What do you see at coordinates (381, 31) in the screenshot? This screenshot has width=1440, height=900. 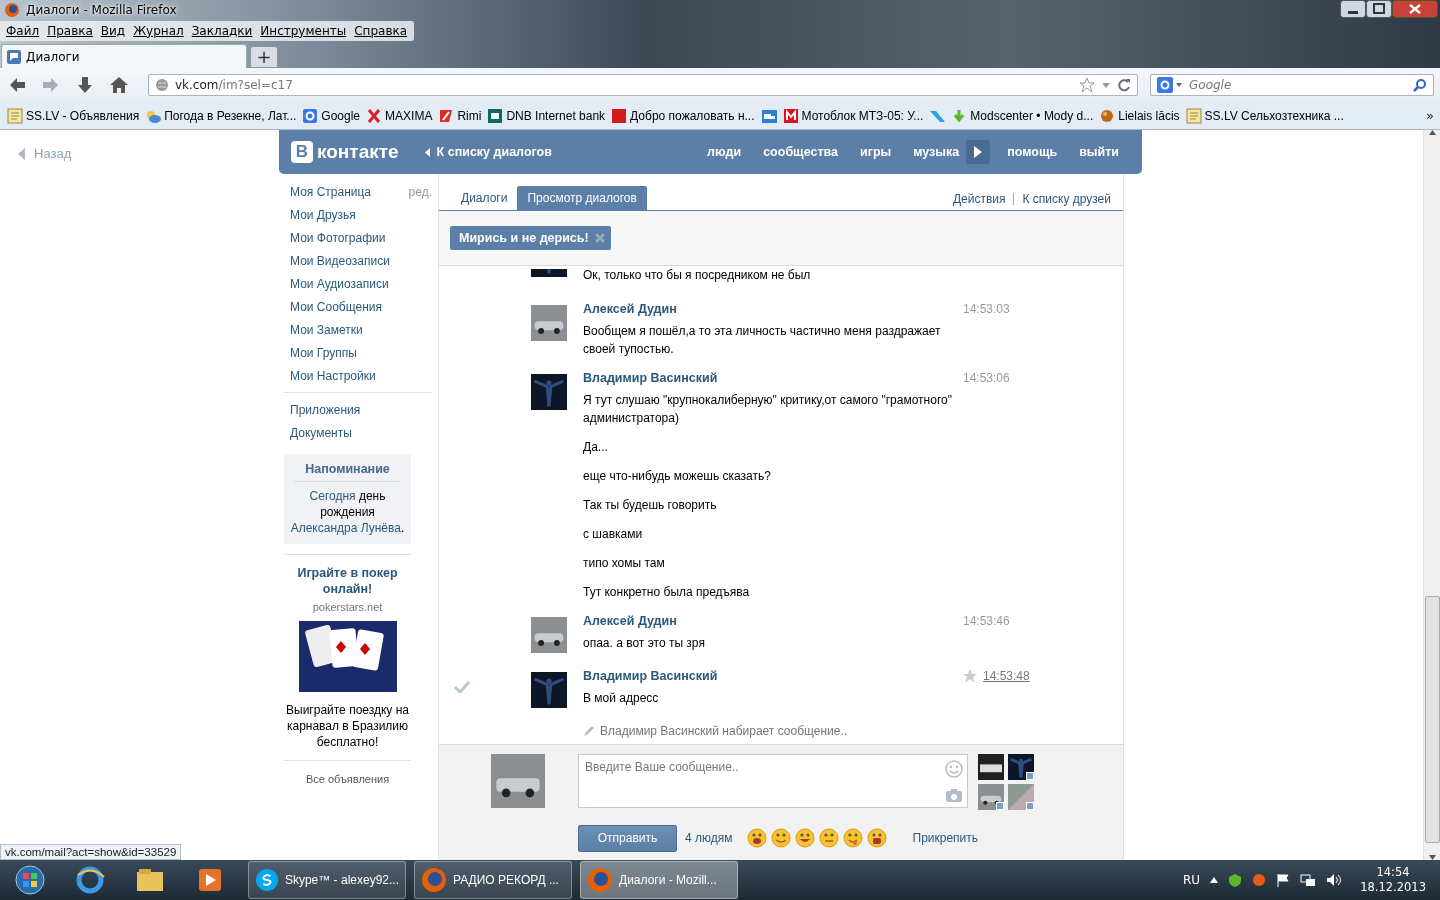 I see `menu-item: Справка` at bounding box center [381, 31].